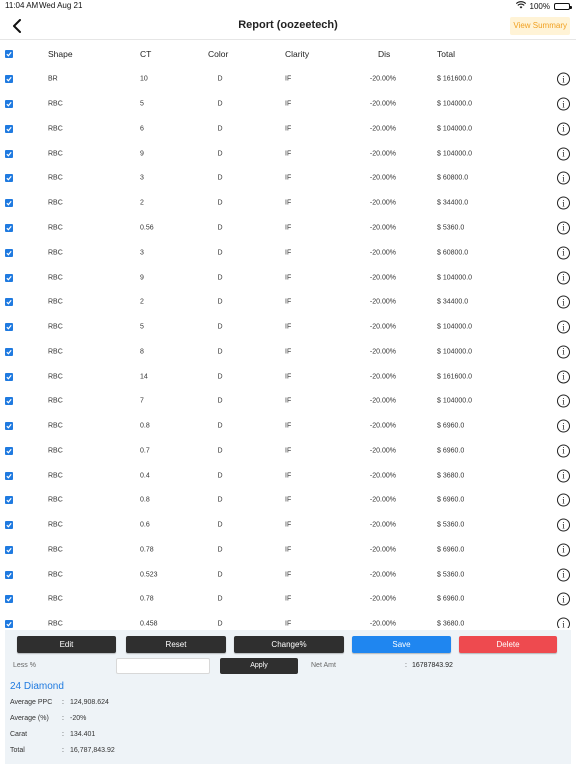 Image resolution: width=576 pixels, height=768 pixels. I want to click on table-row: RBC 0.6 D IF -20.00% $ 5360.0 i, so click(288, 525).